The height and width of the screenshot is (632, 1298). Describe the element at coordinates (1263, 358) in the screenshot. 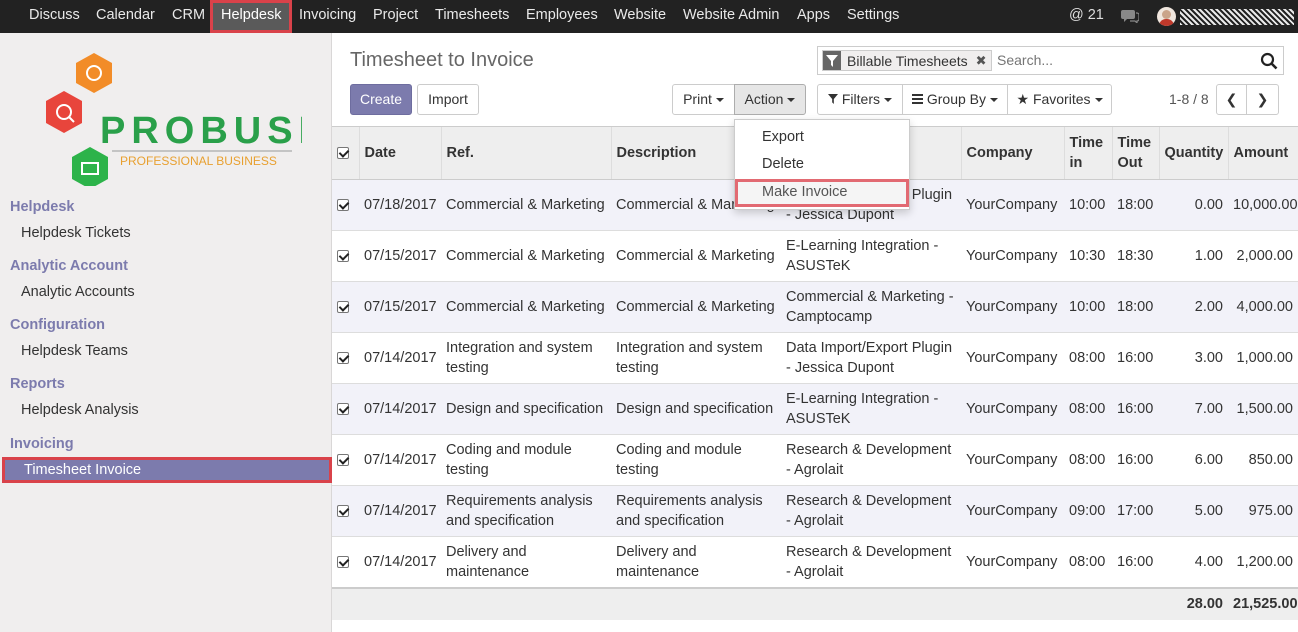

I see `cell-amount: 1,000.00` at that location.